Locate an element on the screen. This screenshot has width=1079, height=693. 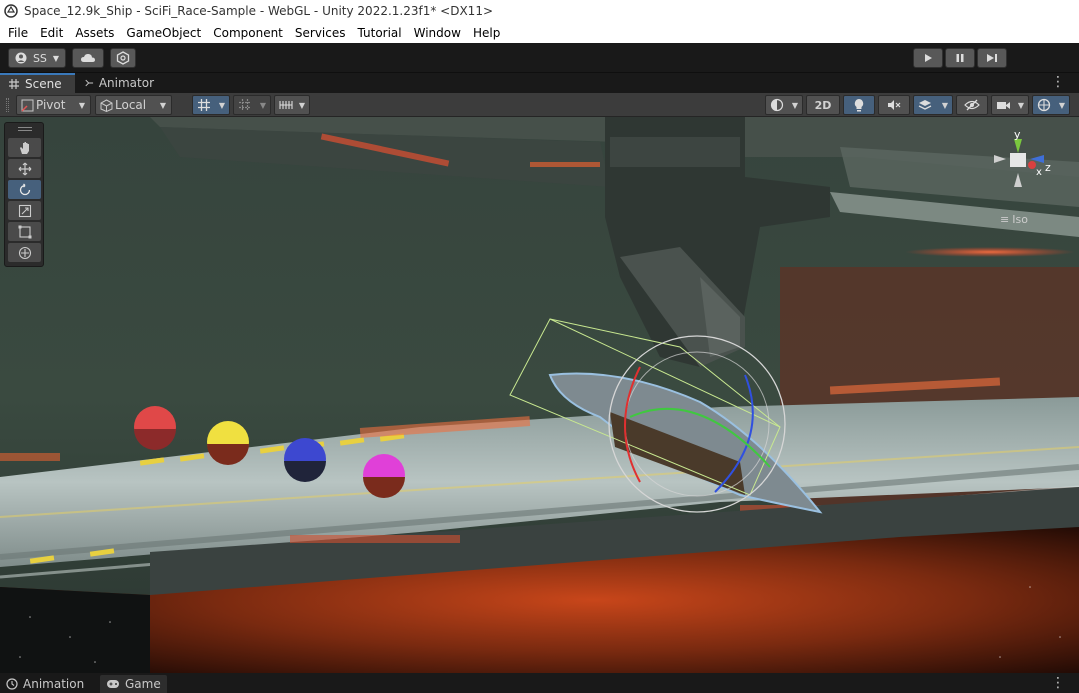
local-dropdown: Local ▼ is located at coordinates (133, 105).